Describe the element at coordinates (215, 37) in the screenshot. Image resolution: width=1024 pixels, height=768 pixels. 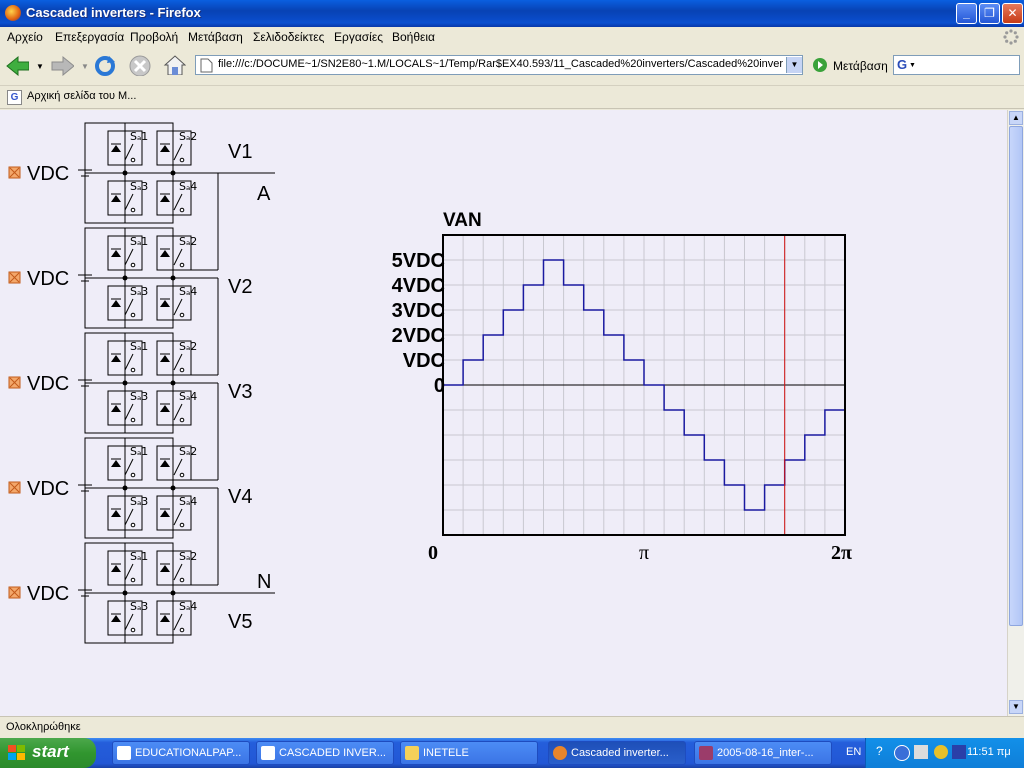
I see `menu-go: Μετάβαση` at that location.